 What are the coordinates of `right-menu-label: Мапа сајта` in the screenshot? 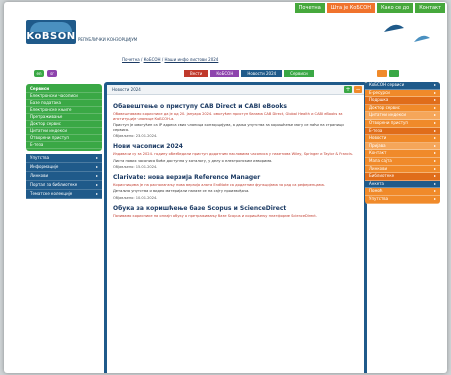 It's located at (380, 160).